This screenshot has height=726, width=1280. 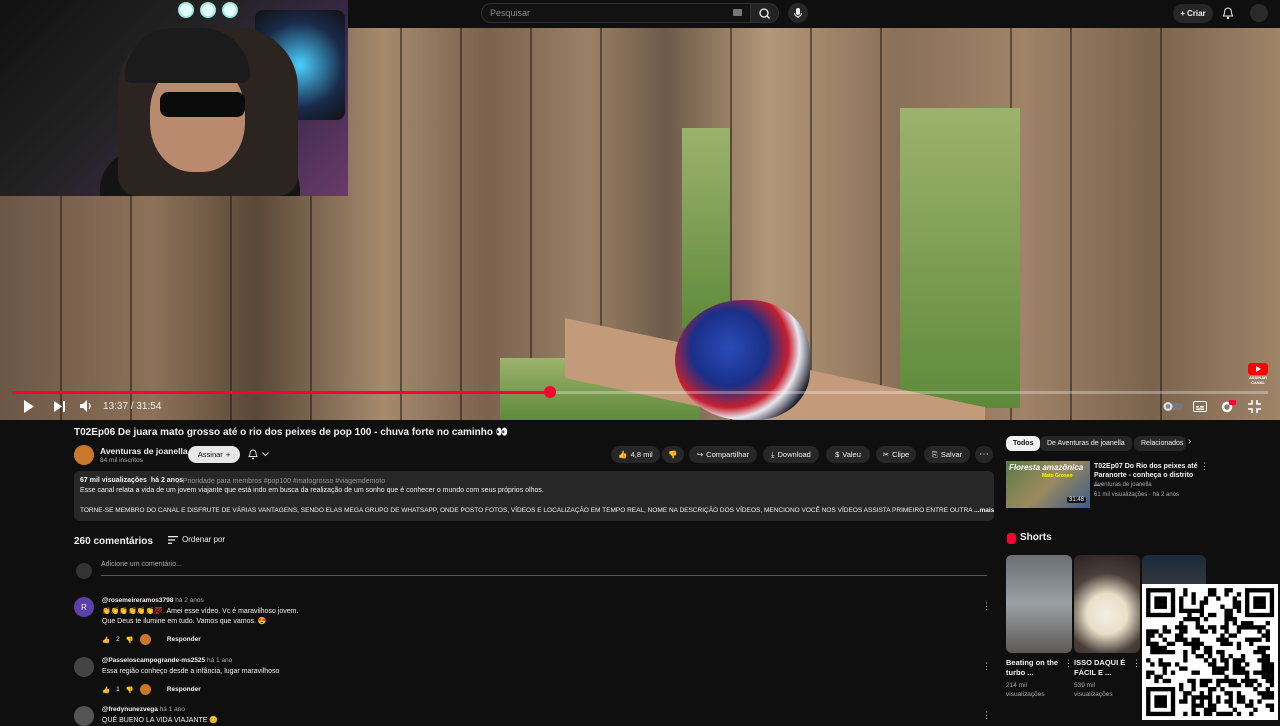 I want to click on short-views: 539 mil visualizações, so click(x=1093, y=690).